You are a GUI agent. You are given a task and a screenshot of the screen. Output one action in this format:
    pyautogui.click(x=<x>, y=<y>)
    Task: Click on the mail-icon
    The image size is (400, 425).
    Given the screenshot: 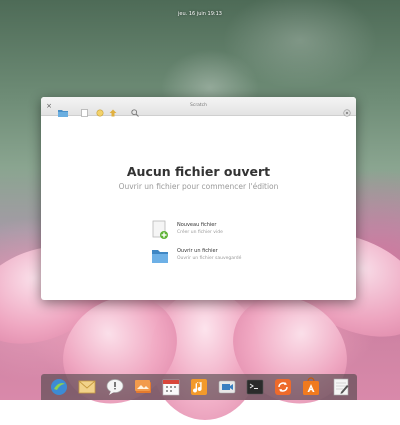 What is the action you would take?
    pyautogui.click(x=87, y=387)
    